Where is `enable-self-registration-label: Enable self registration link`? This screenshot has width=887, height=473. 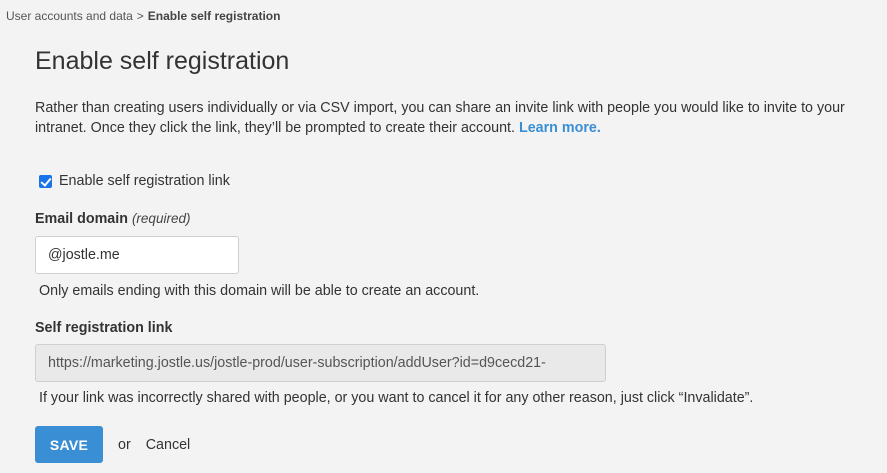 enable-self-registration-label: Enable self registration link is located at coordinates (144, 181).